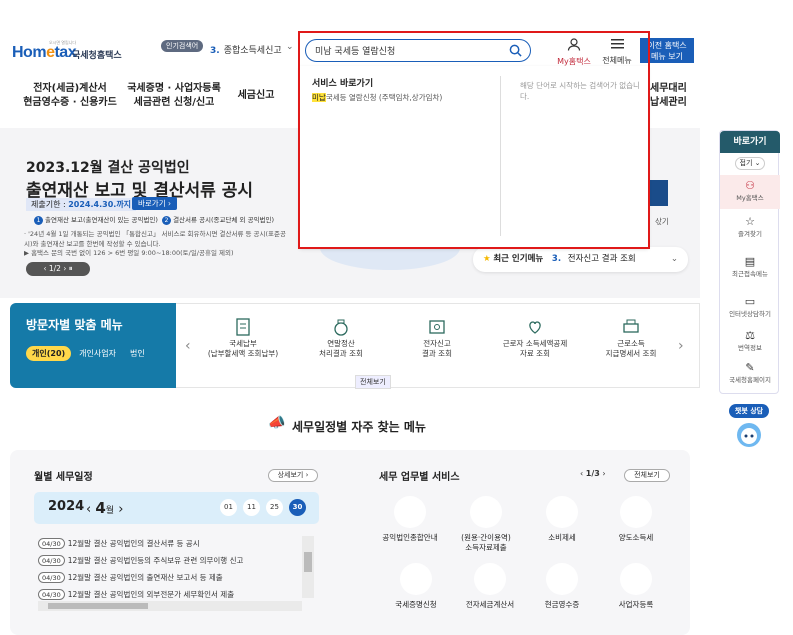 The image size is (793, 635). Describe the element at coordinates (662, 221) in the screenshot. I see `hero-right-text: 삯기` at that location.